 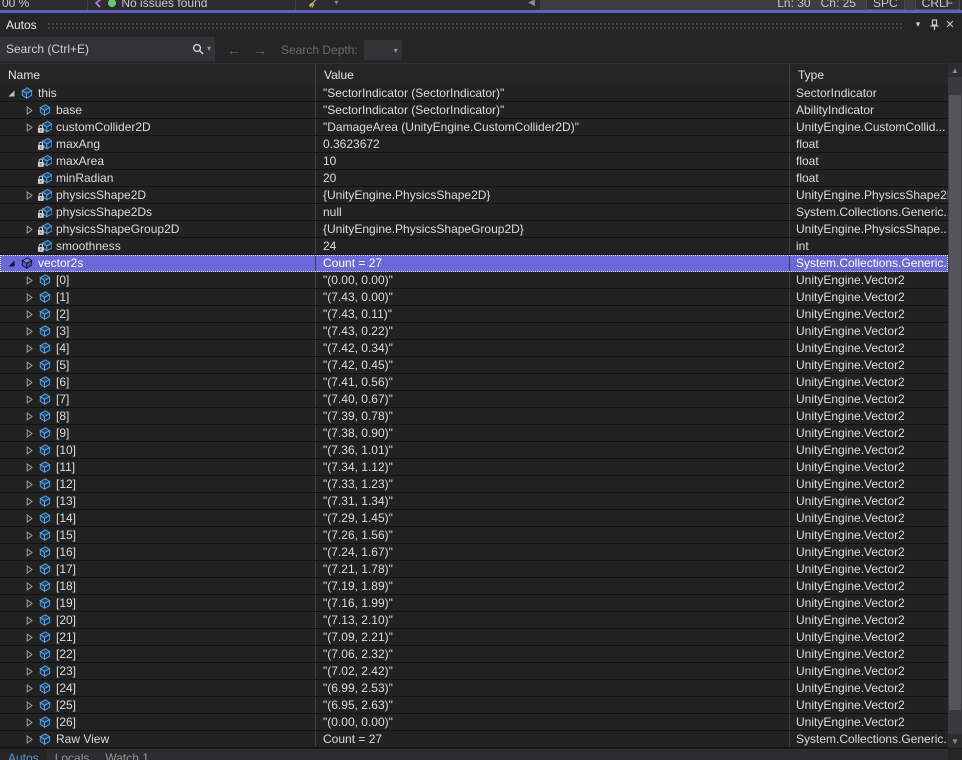 I want to click on code-cleanup-icon, so click(x=314, y=4).